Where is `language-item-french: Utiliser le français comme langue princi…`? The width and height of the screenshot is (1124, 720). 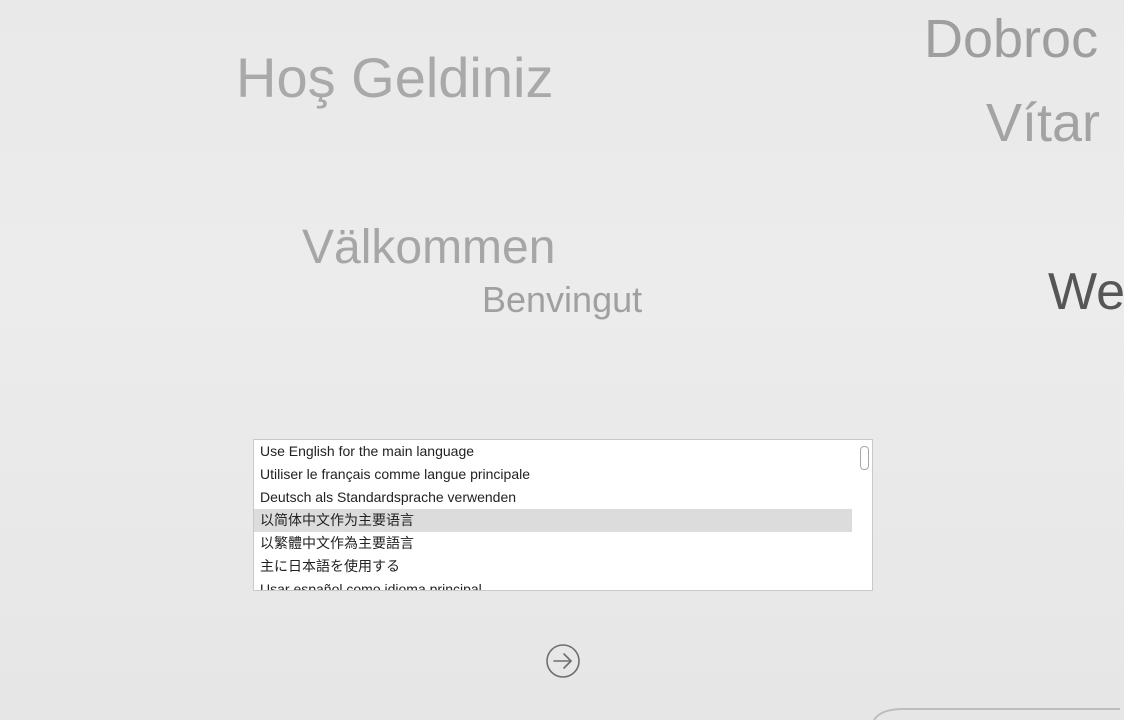 language-item-french: Utiliser le français comme langue princi… is located at coordinates (553, 474).